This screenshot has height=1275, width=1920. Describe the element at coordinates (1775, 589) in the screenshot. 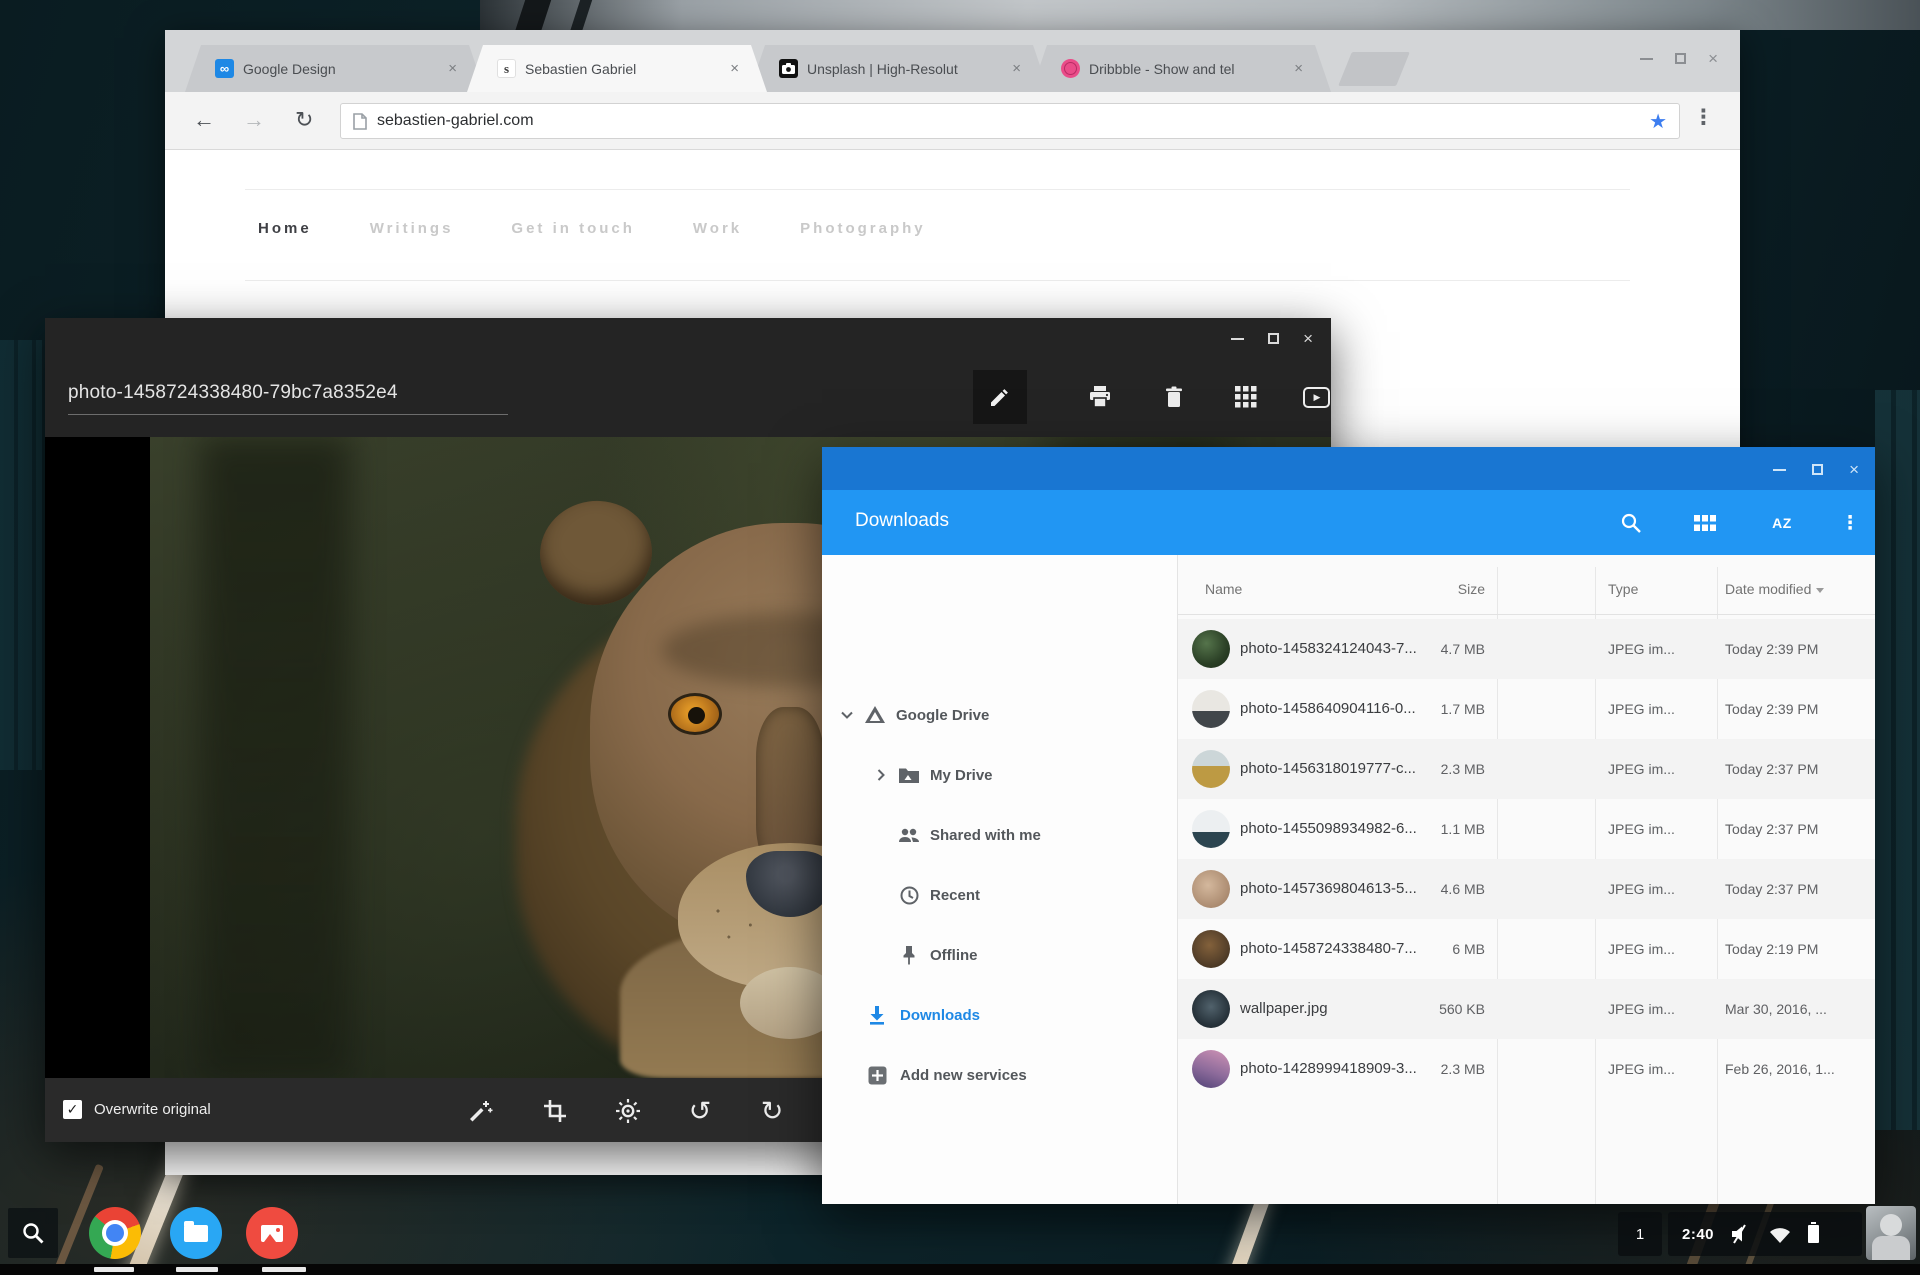

I see `column-header-date-modified: Date modified` at that location.